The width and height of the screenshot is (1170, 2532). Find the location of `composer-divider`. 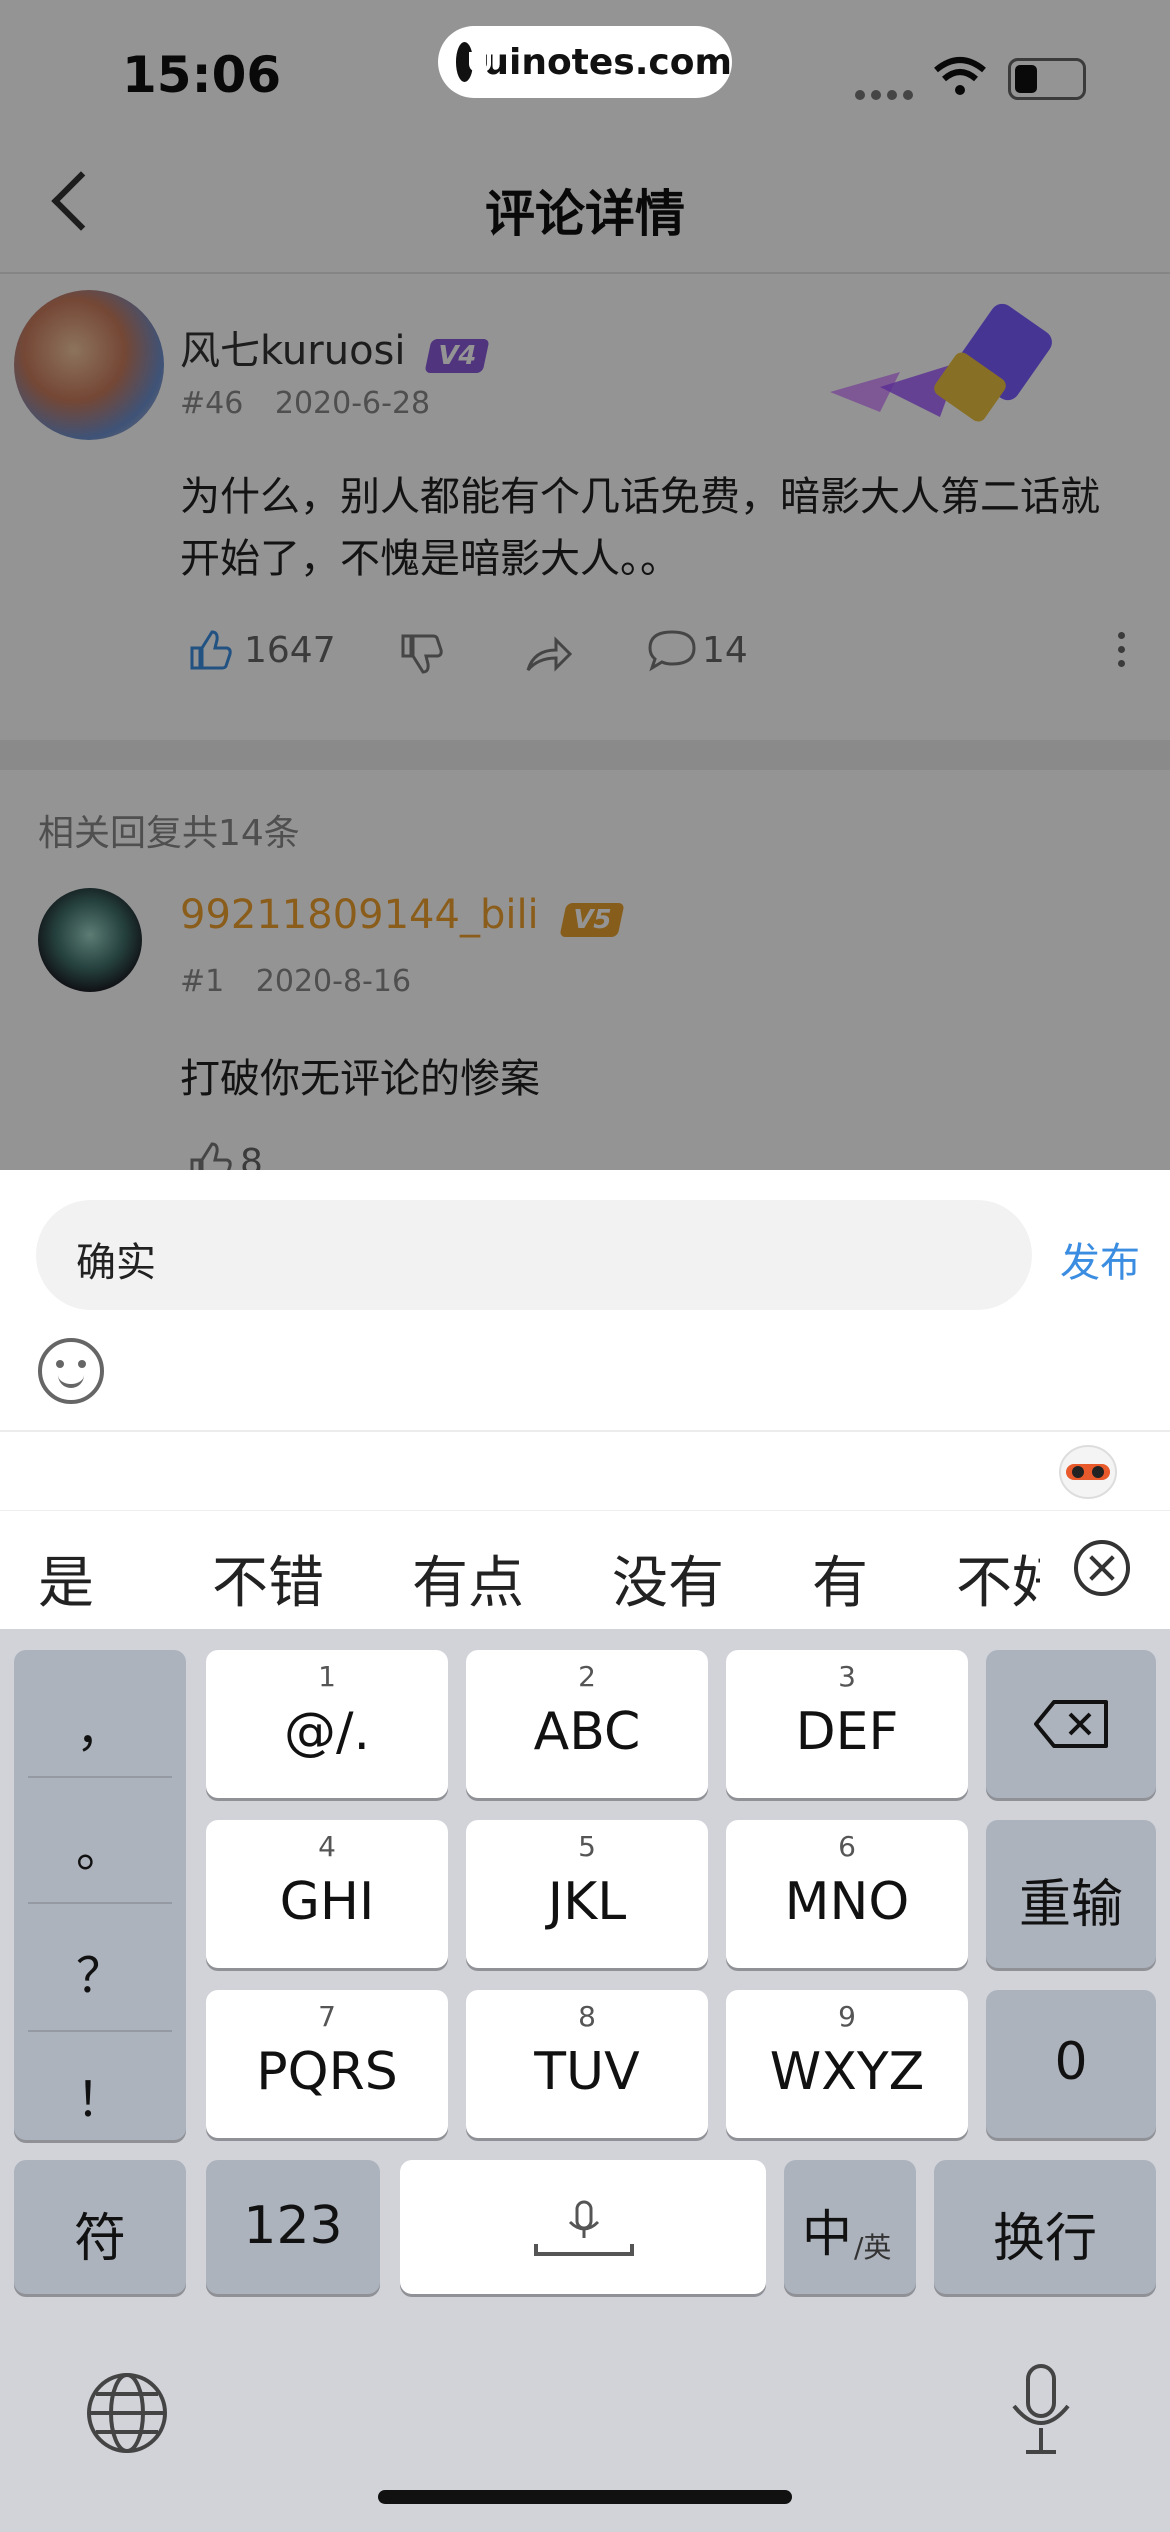

composer-divider is located at coordinates (585, 1431).